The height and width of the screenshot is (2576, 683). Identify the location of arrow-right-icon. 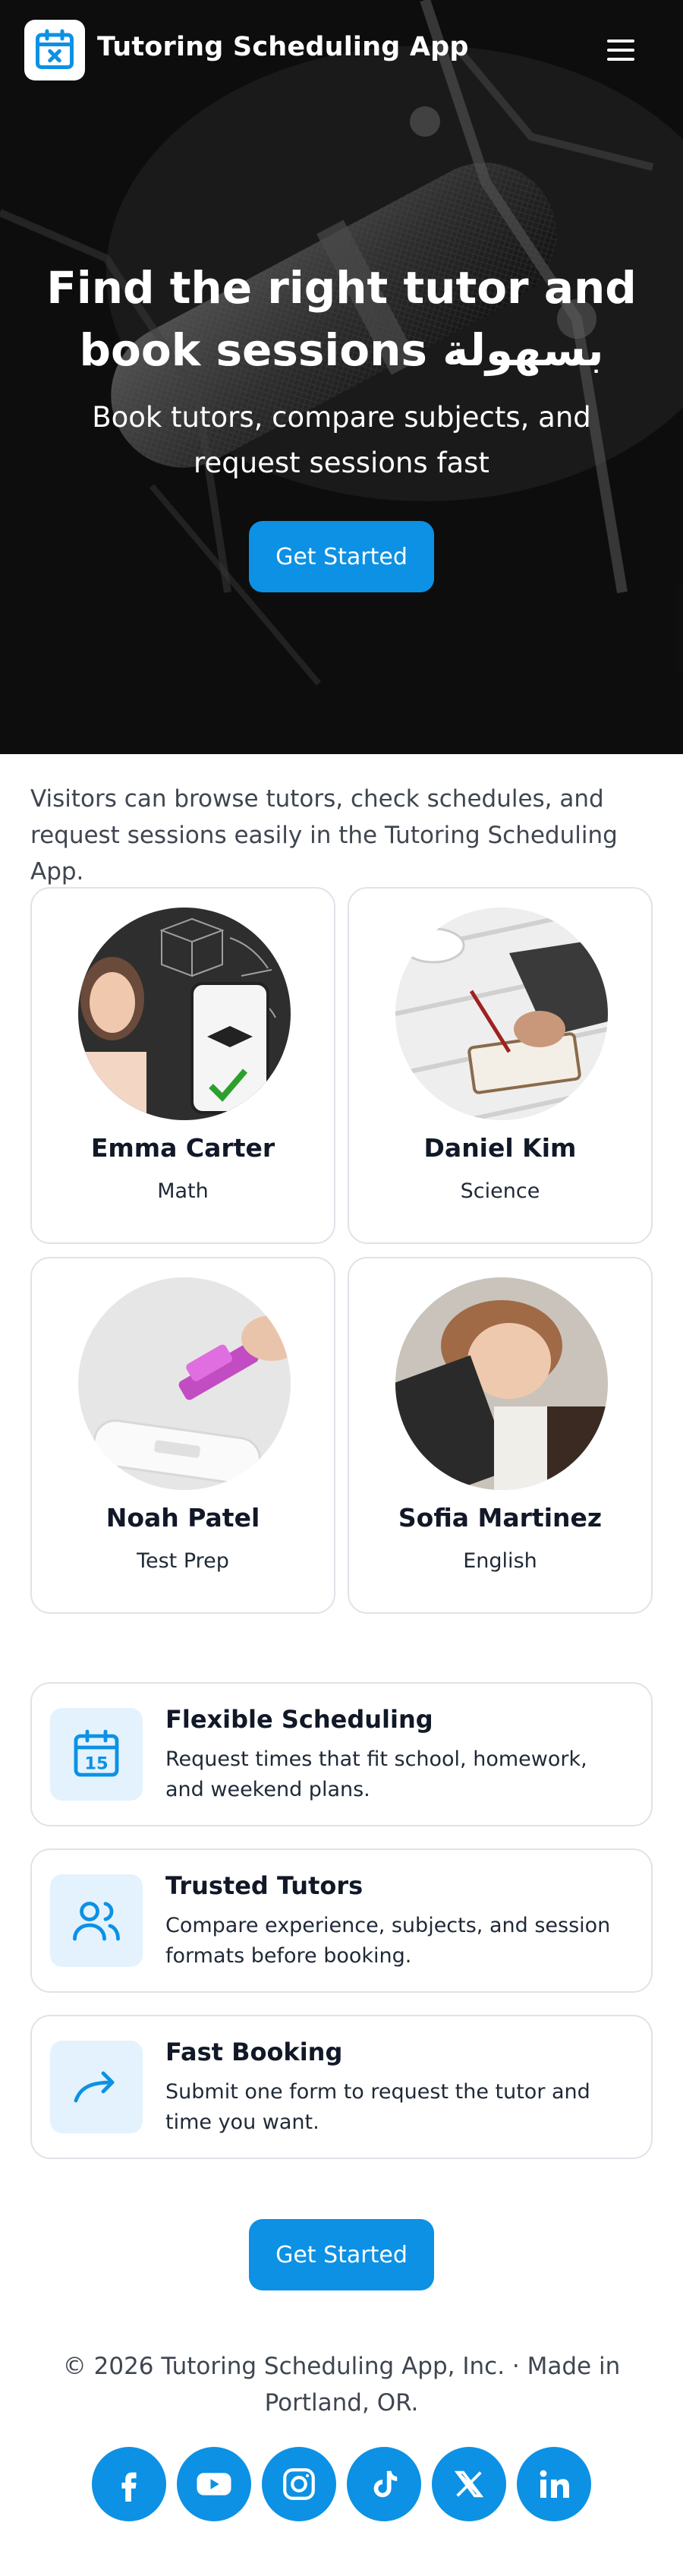
(94, 2087).